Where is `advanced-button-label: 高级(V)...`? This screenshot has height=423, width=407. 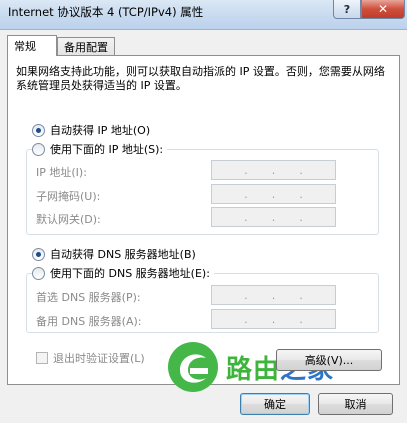
advanced-button-label: 高级(V)... is located at coordinates (329, 360).